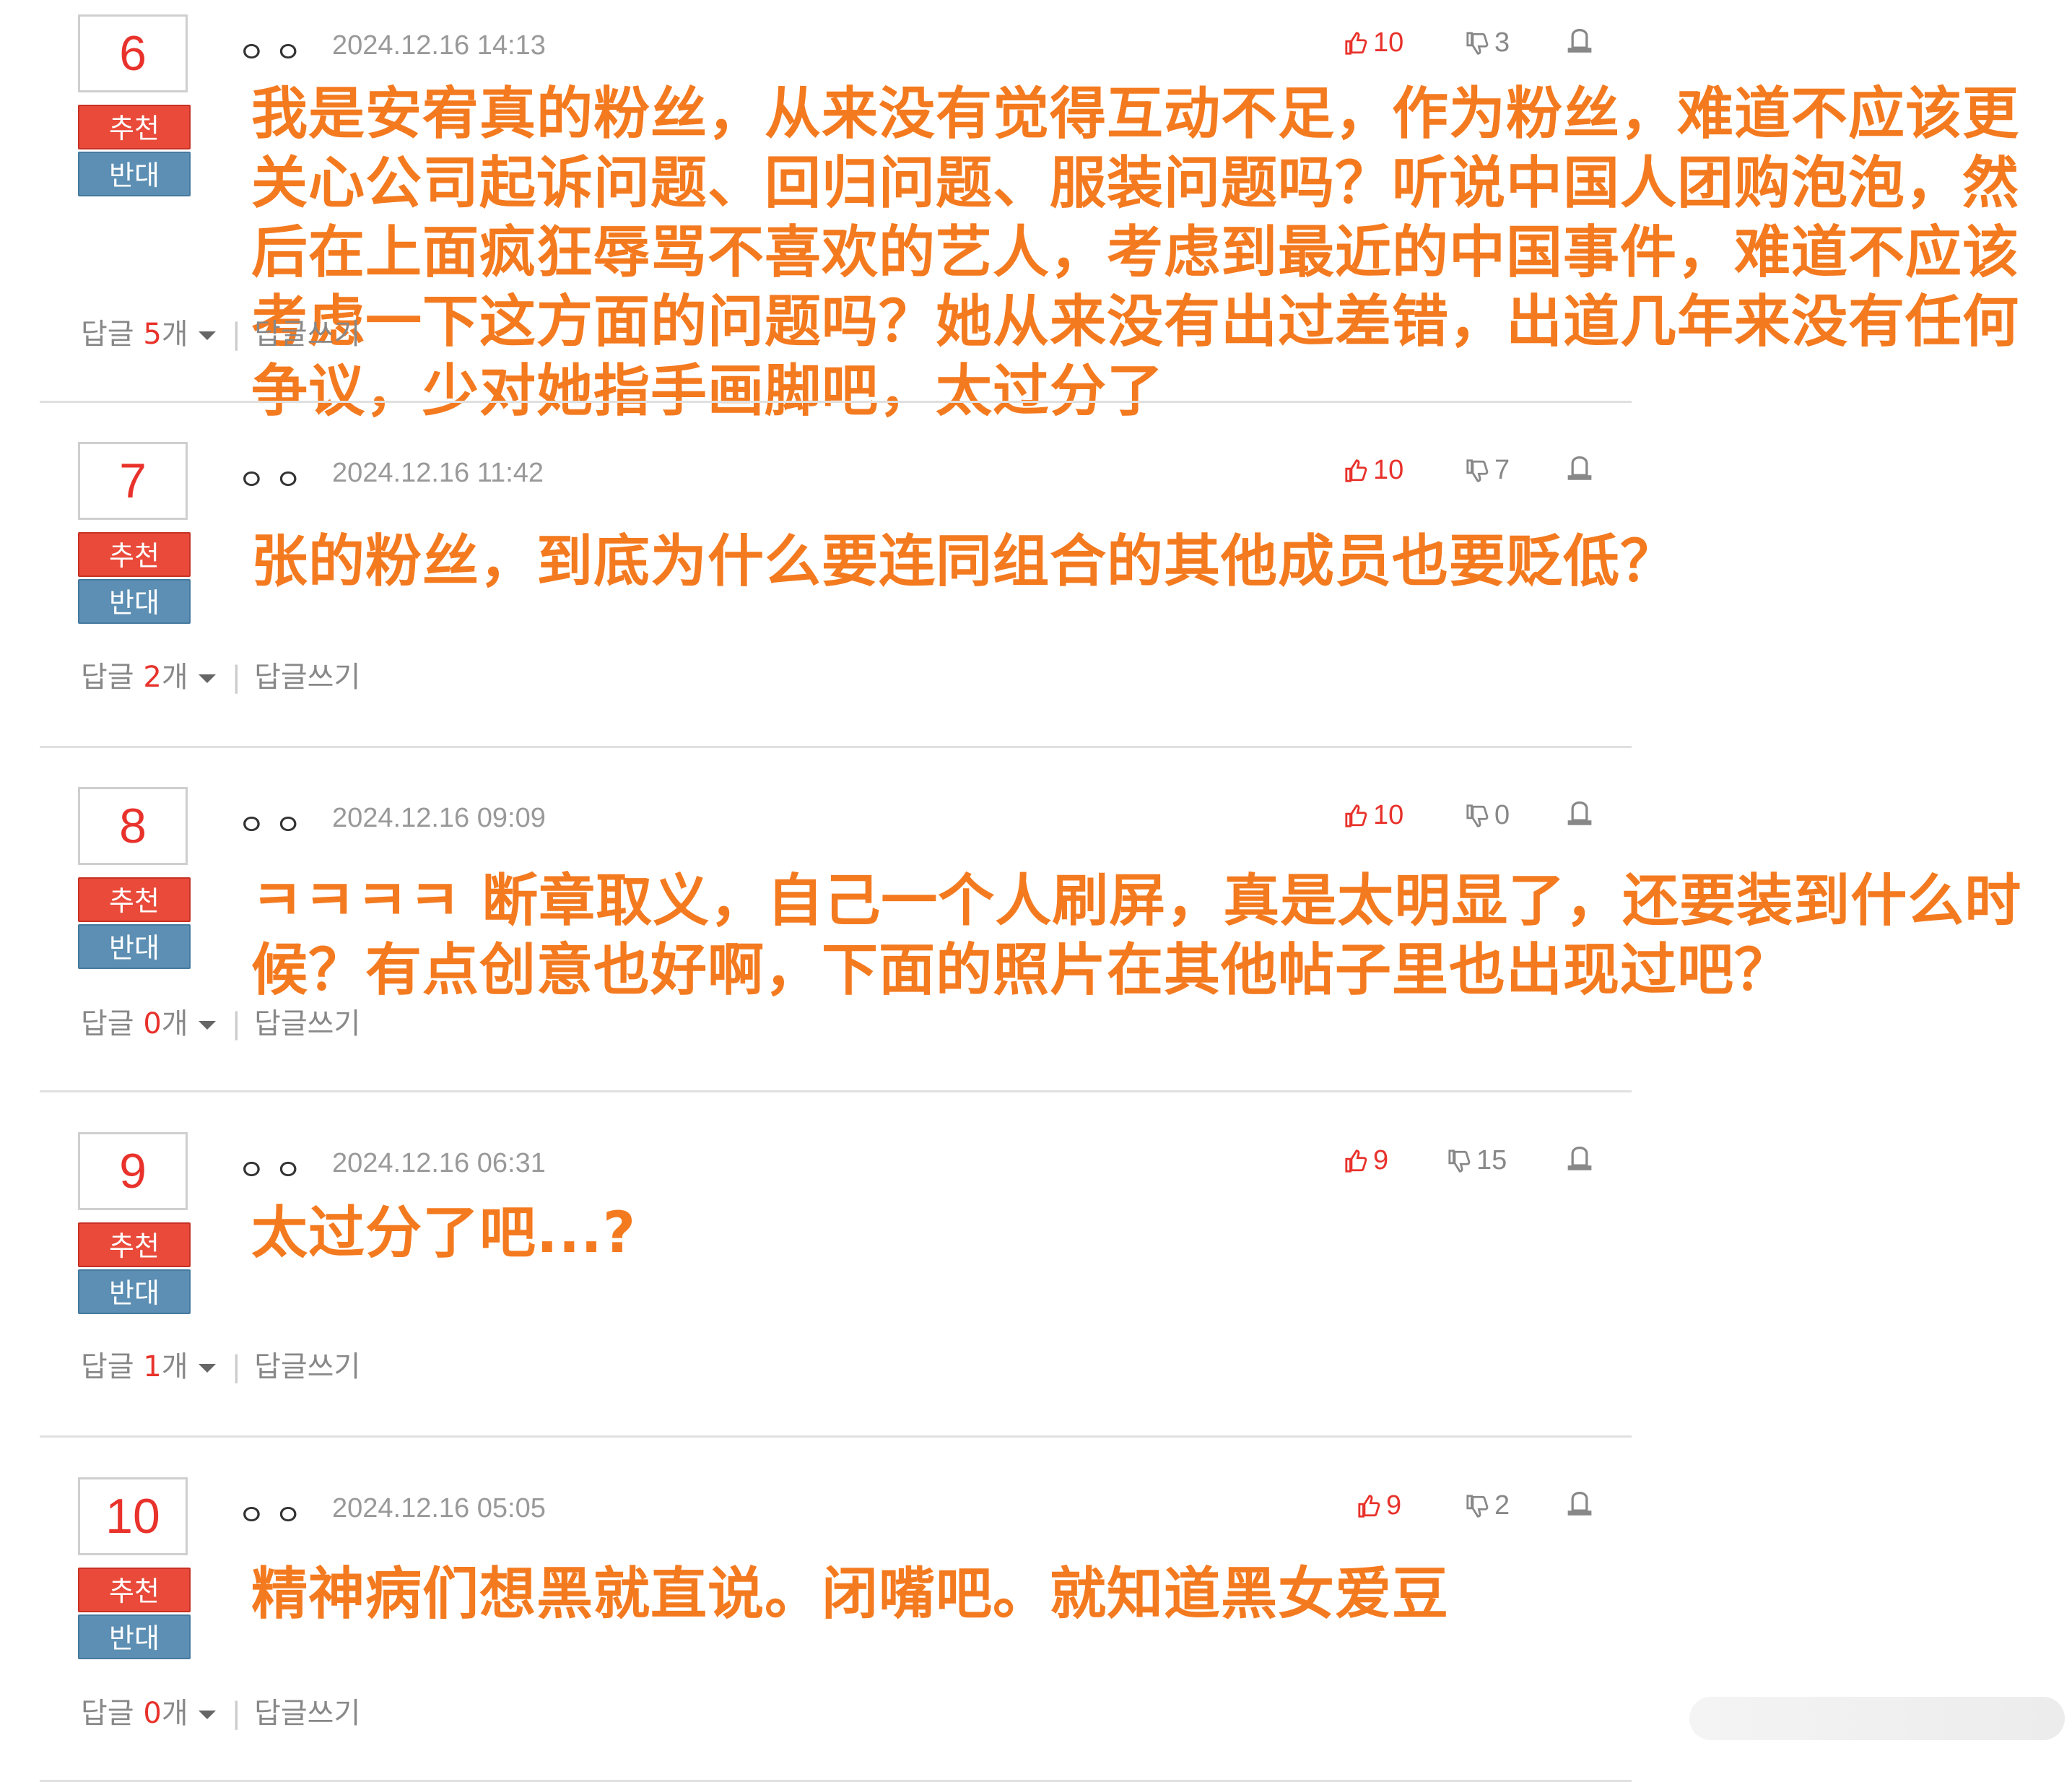 This screenshot has height=1782, width=2072. Describe the element at coordinates (133, 1516) in the screenshot. I see `comment-rank: 10` at that location.